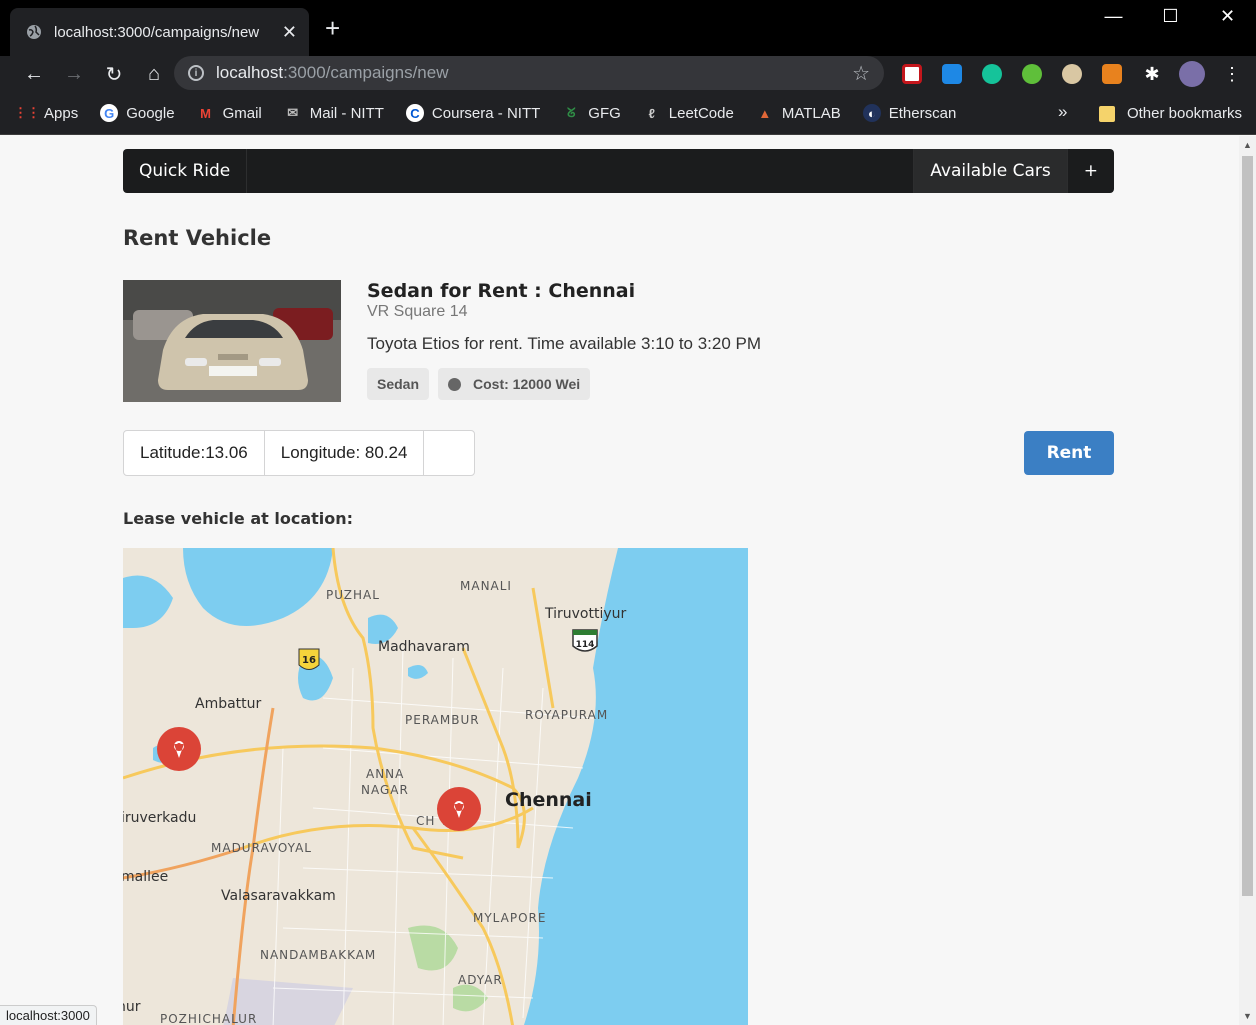 This screenshot has height=1025, width=1256. I want to click on map-marker-ambattur, so click(179, 749).